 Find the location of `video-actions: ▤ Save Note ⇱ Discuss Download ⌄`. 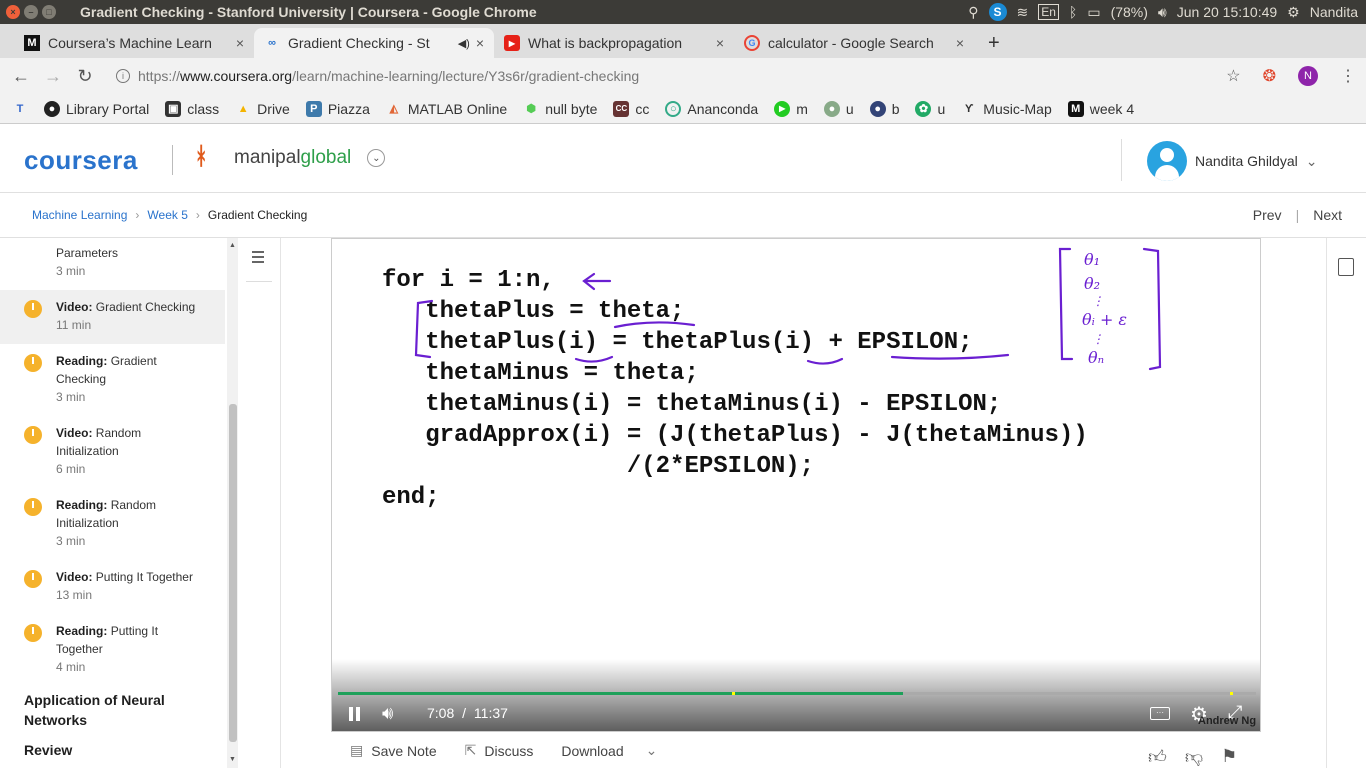

video-actions: ▤ Save Note ⇱ Discuss Download ⌄ is located at coordinates (503, 750).